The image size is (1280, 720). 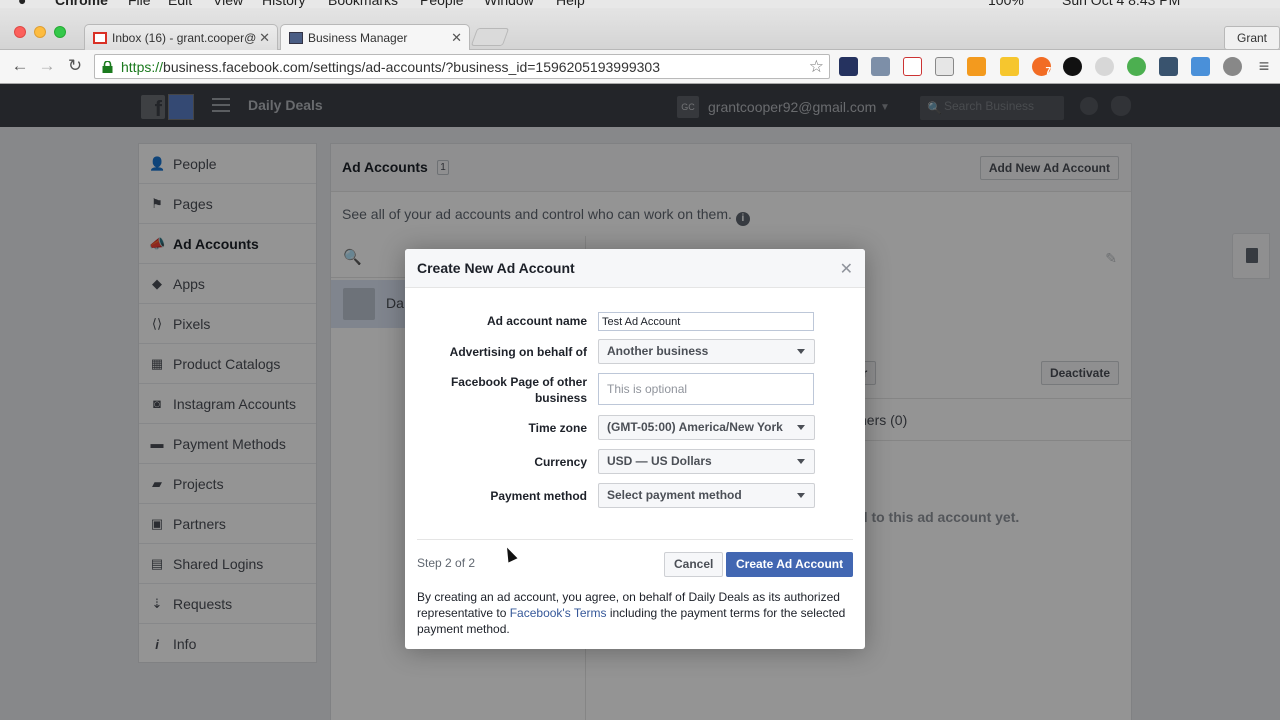 I want to click on facebook-page-input, so click(x=706, y=389).